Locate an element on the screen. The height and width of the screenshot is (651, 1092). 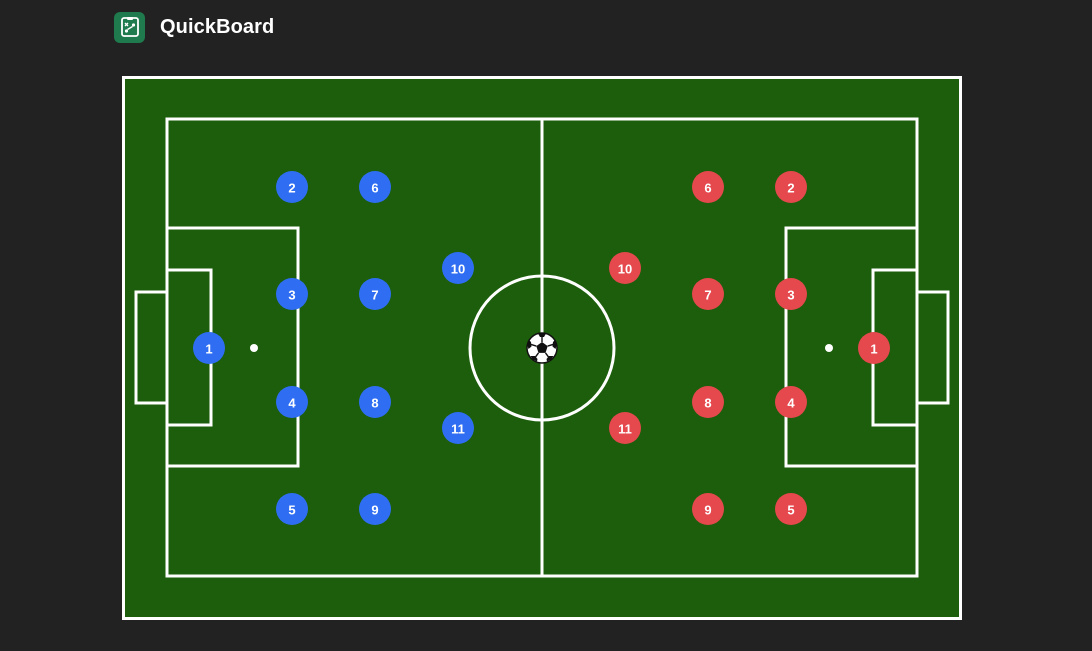
player-home-7: 7 is located at coordinates (375, 294).